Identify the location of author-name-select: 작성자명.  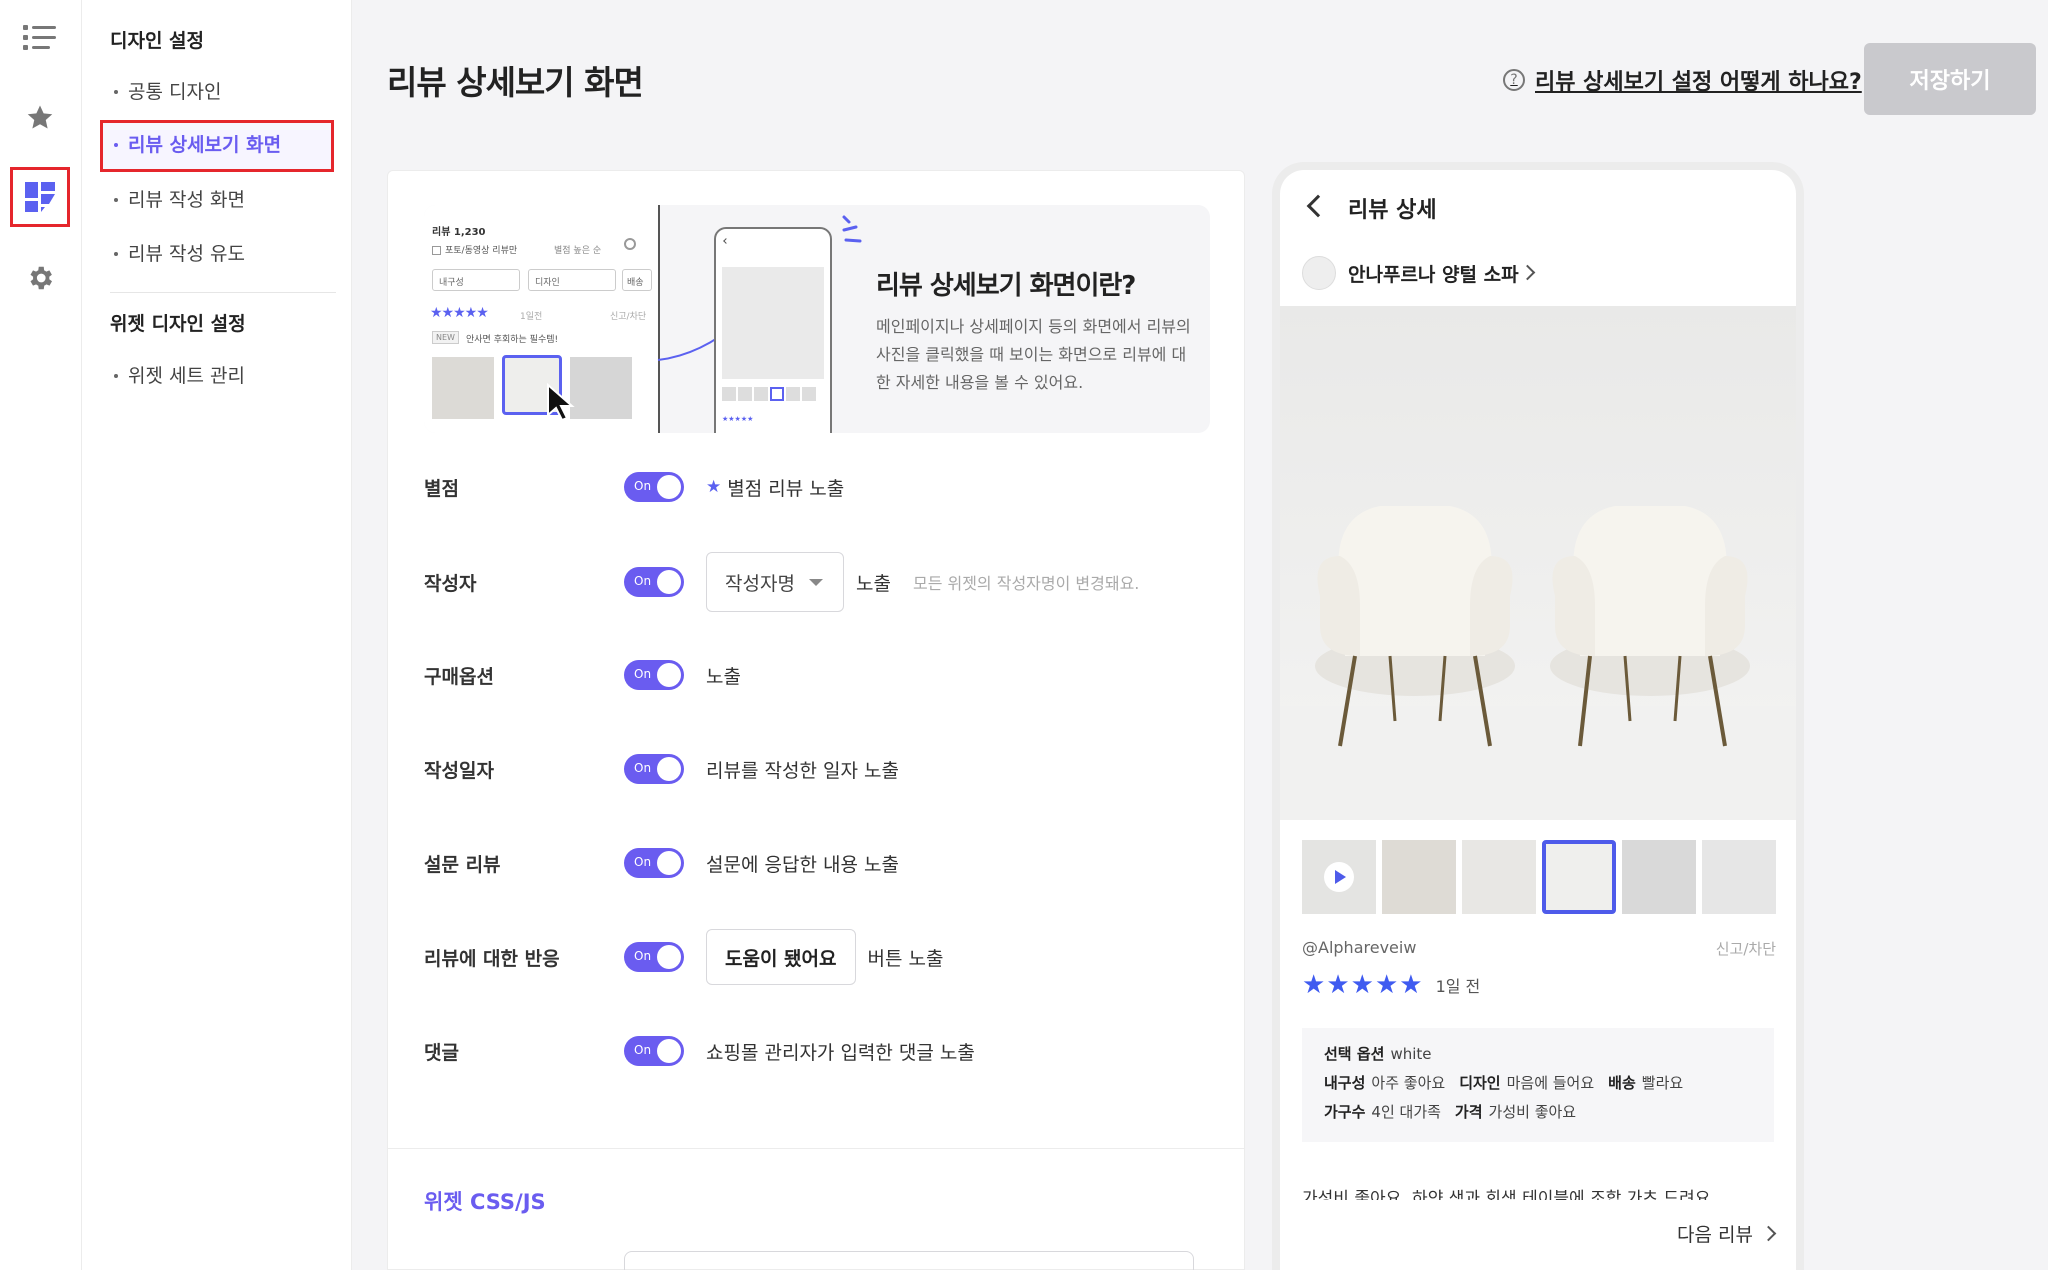
(775, 582).